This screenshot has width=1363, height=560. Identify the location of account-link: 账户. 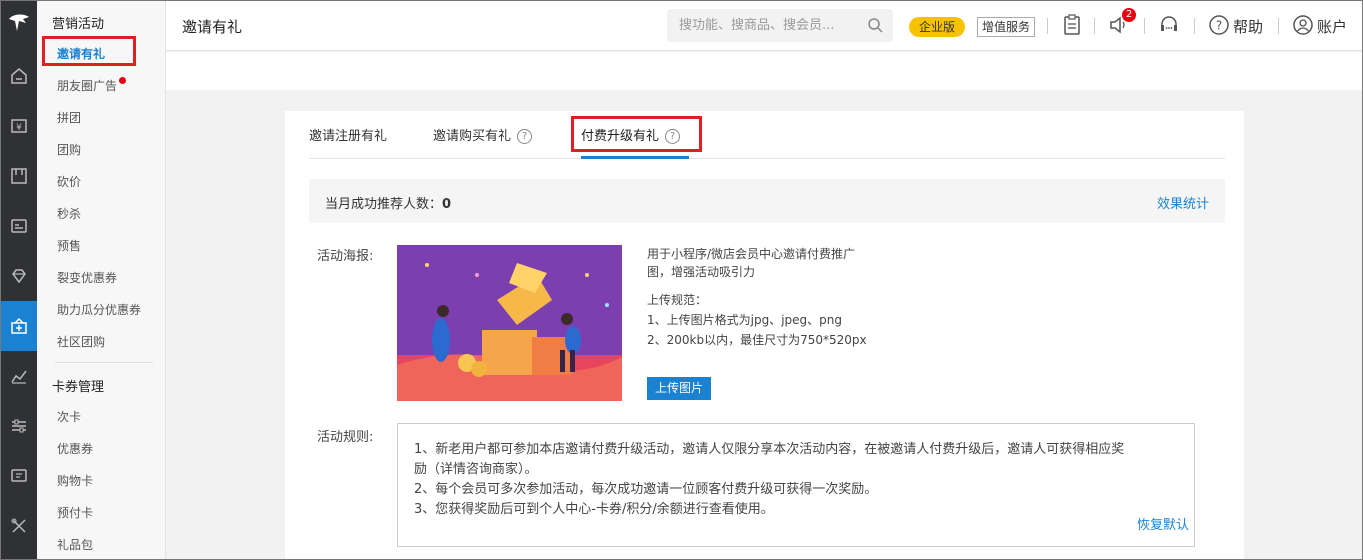
(1332, 26).